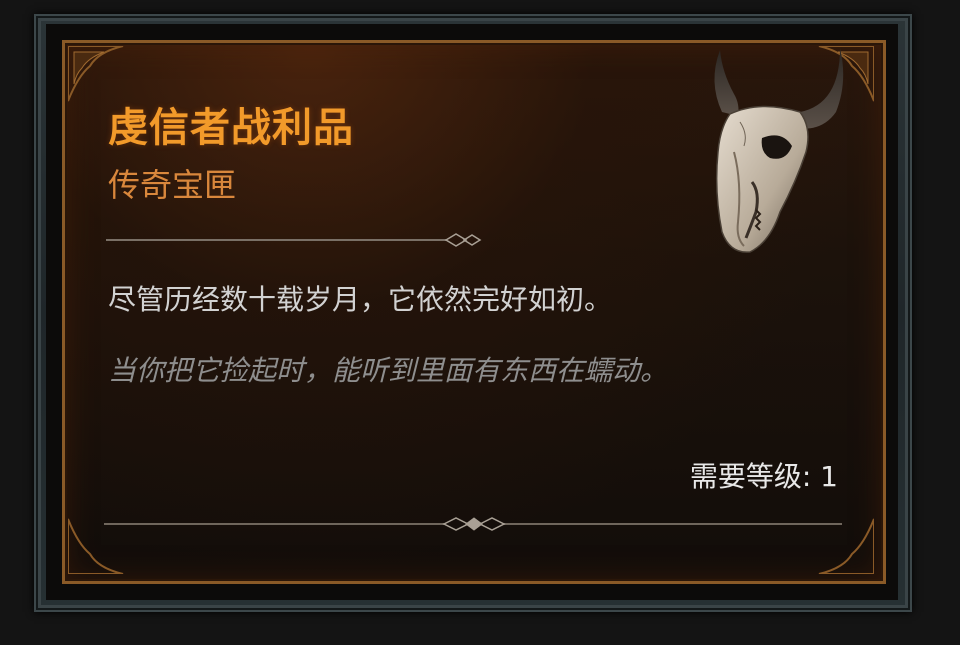 This screenshot has width=960, height=645. I want to click on horned-skull-icon, so click(779, 150).